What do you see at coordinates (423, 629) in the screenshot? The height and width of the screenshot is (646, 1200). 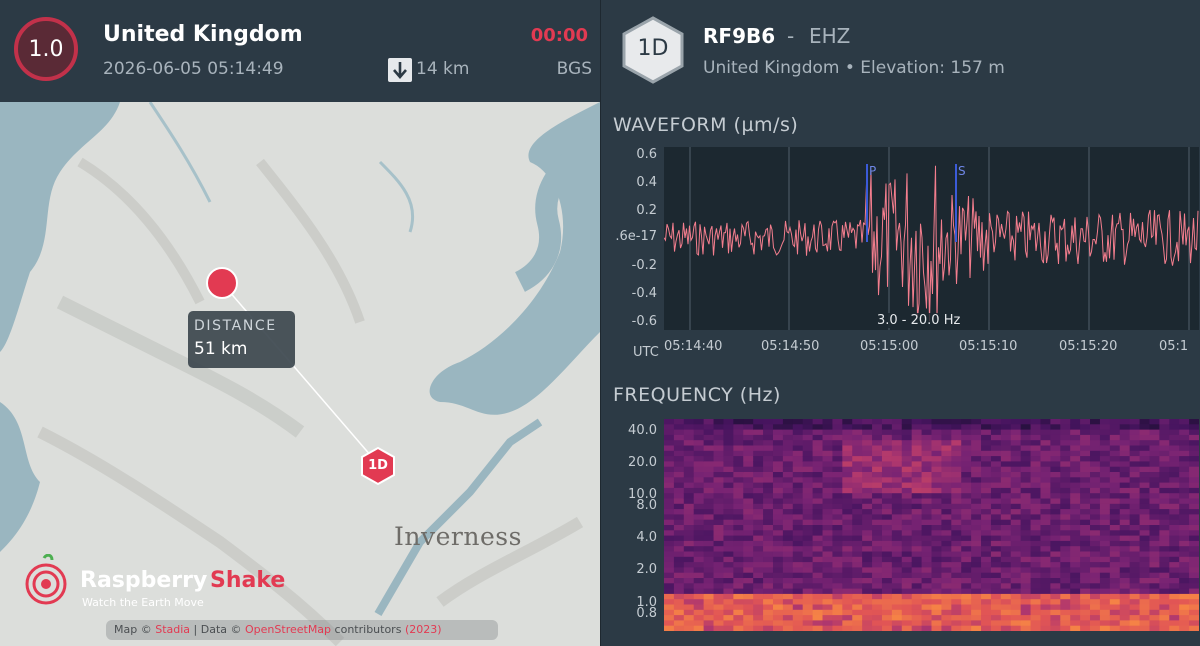 I see `attribution-link-year: (2023)` at bounding box center [423, 629].